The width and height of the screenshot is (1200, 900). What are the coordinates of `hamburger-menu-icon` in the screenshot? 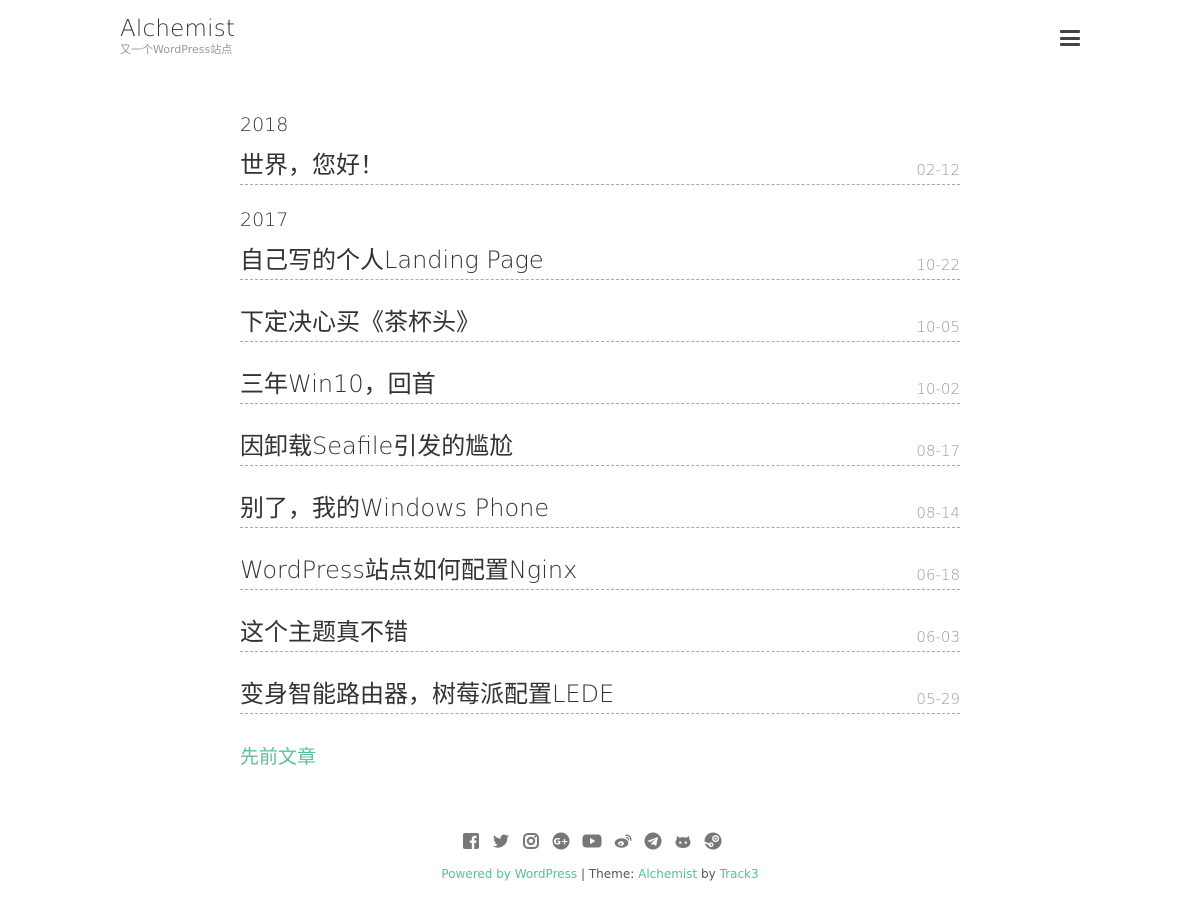 It's located at (1070, 38).